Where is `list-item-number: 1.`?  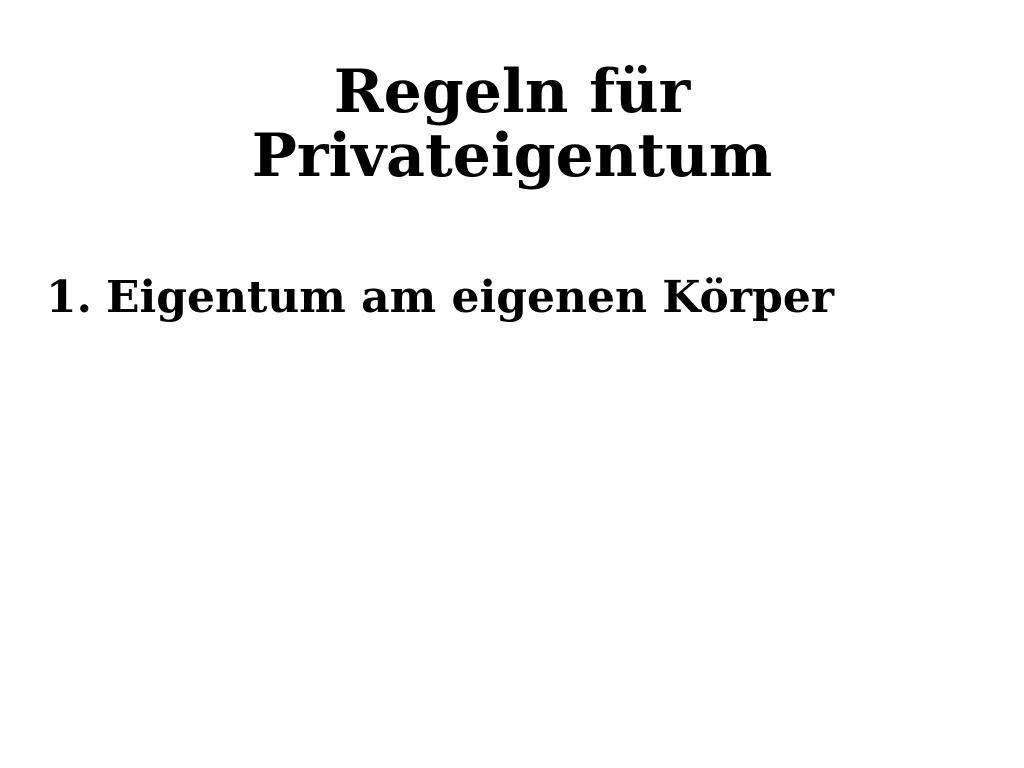
list-item-number: 1. is located at coordinates (69, 297).